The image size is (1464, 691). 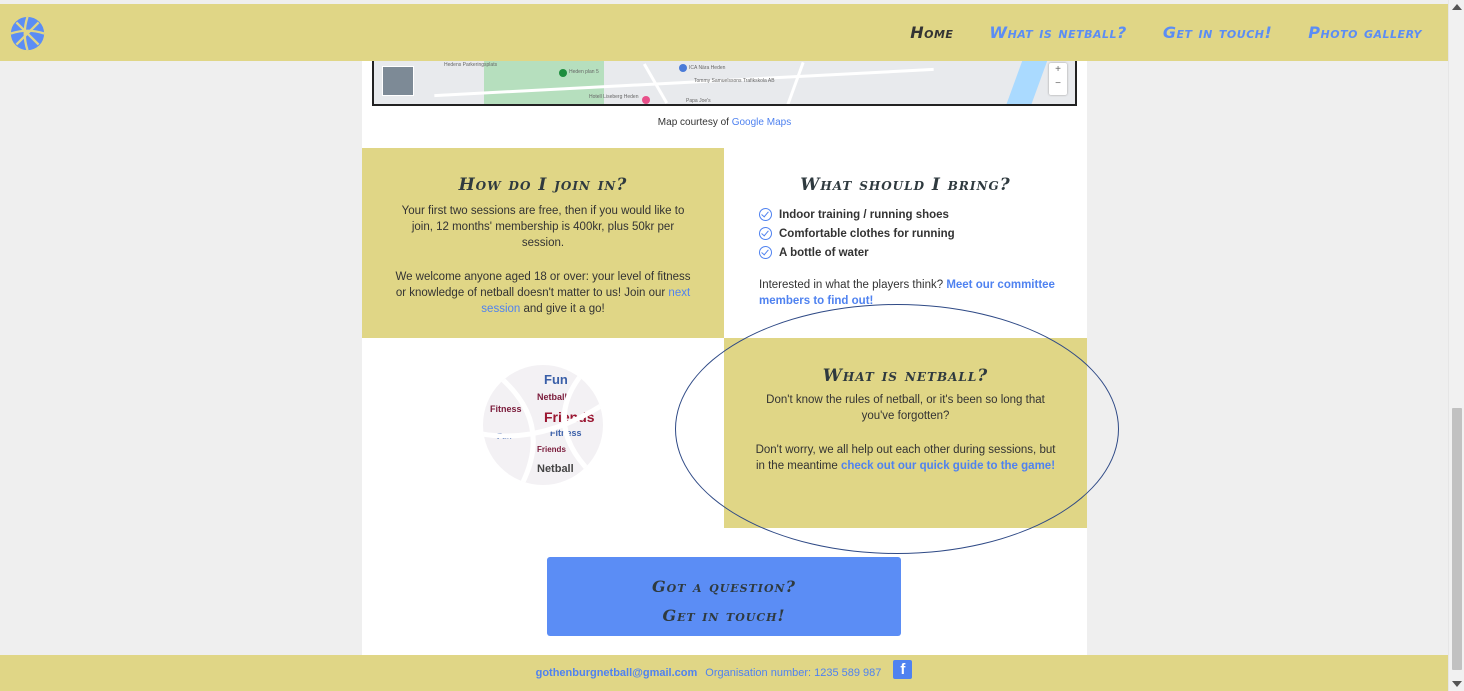 What do you see at coordinates (707, 68) in the screenshot?
I see `map-label: ICA Nära Heden` at bounding box center [707, 68].